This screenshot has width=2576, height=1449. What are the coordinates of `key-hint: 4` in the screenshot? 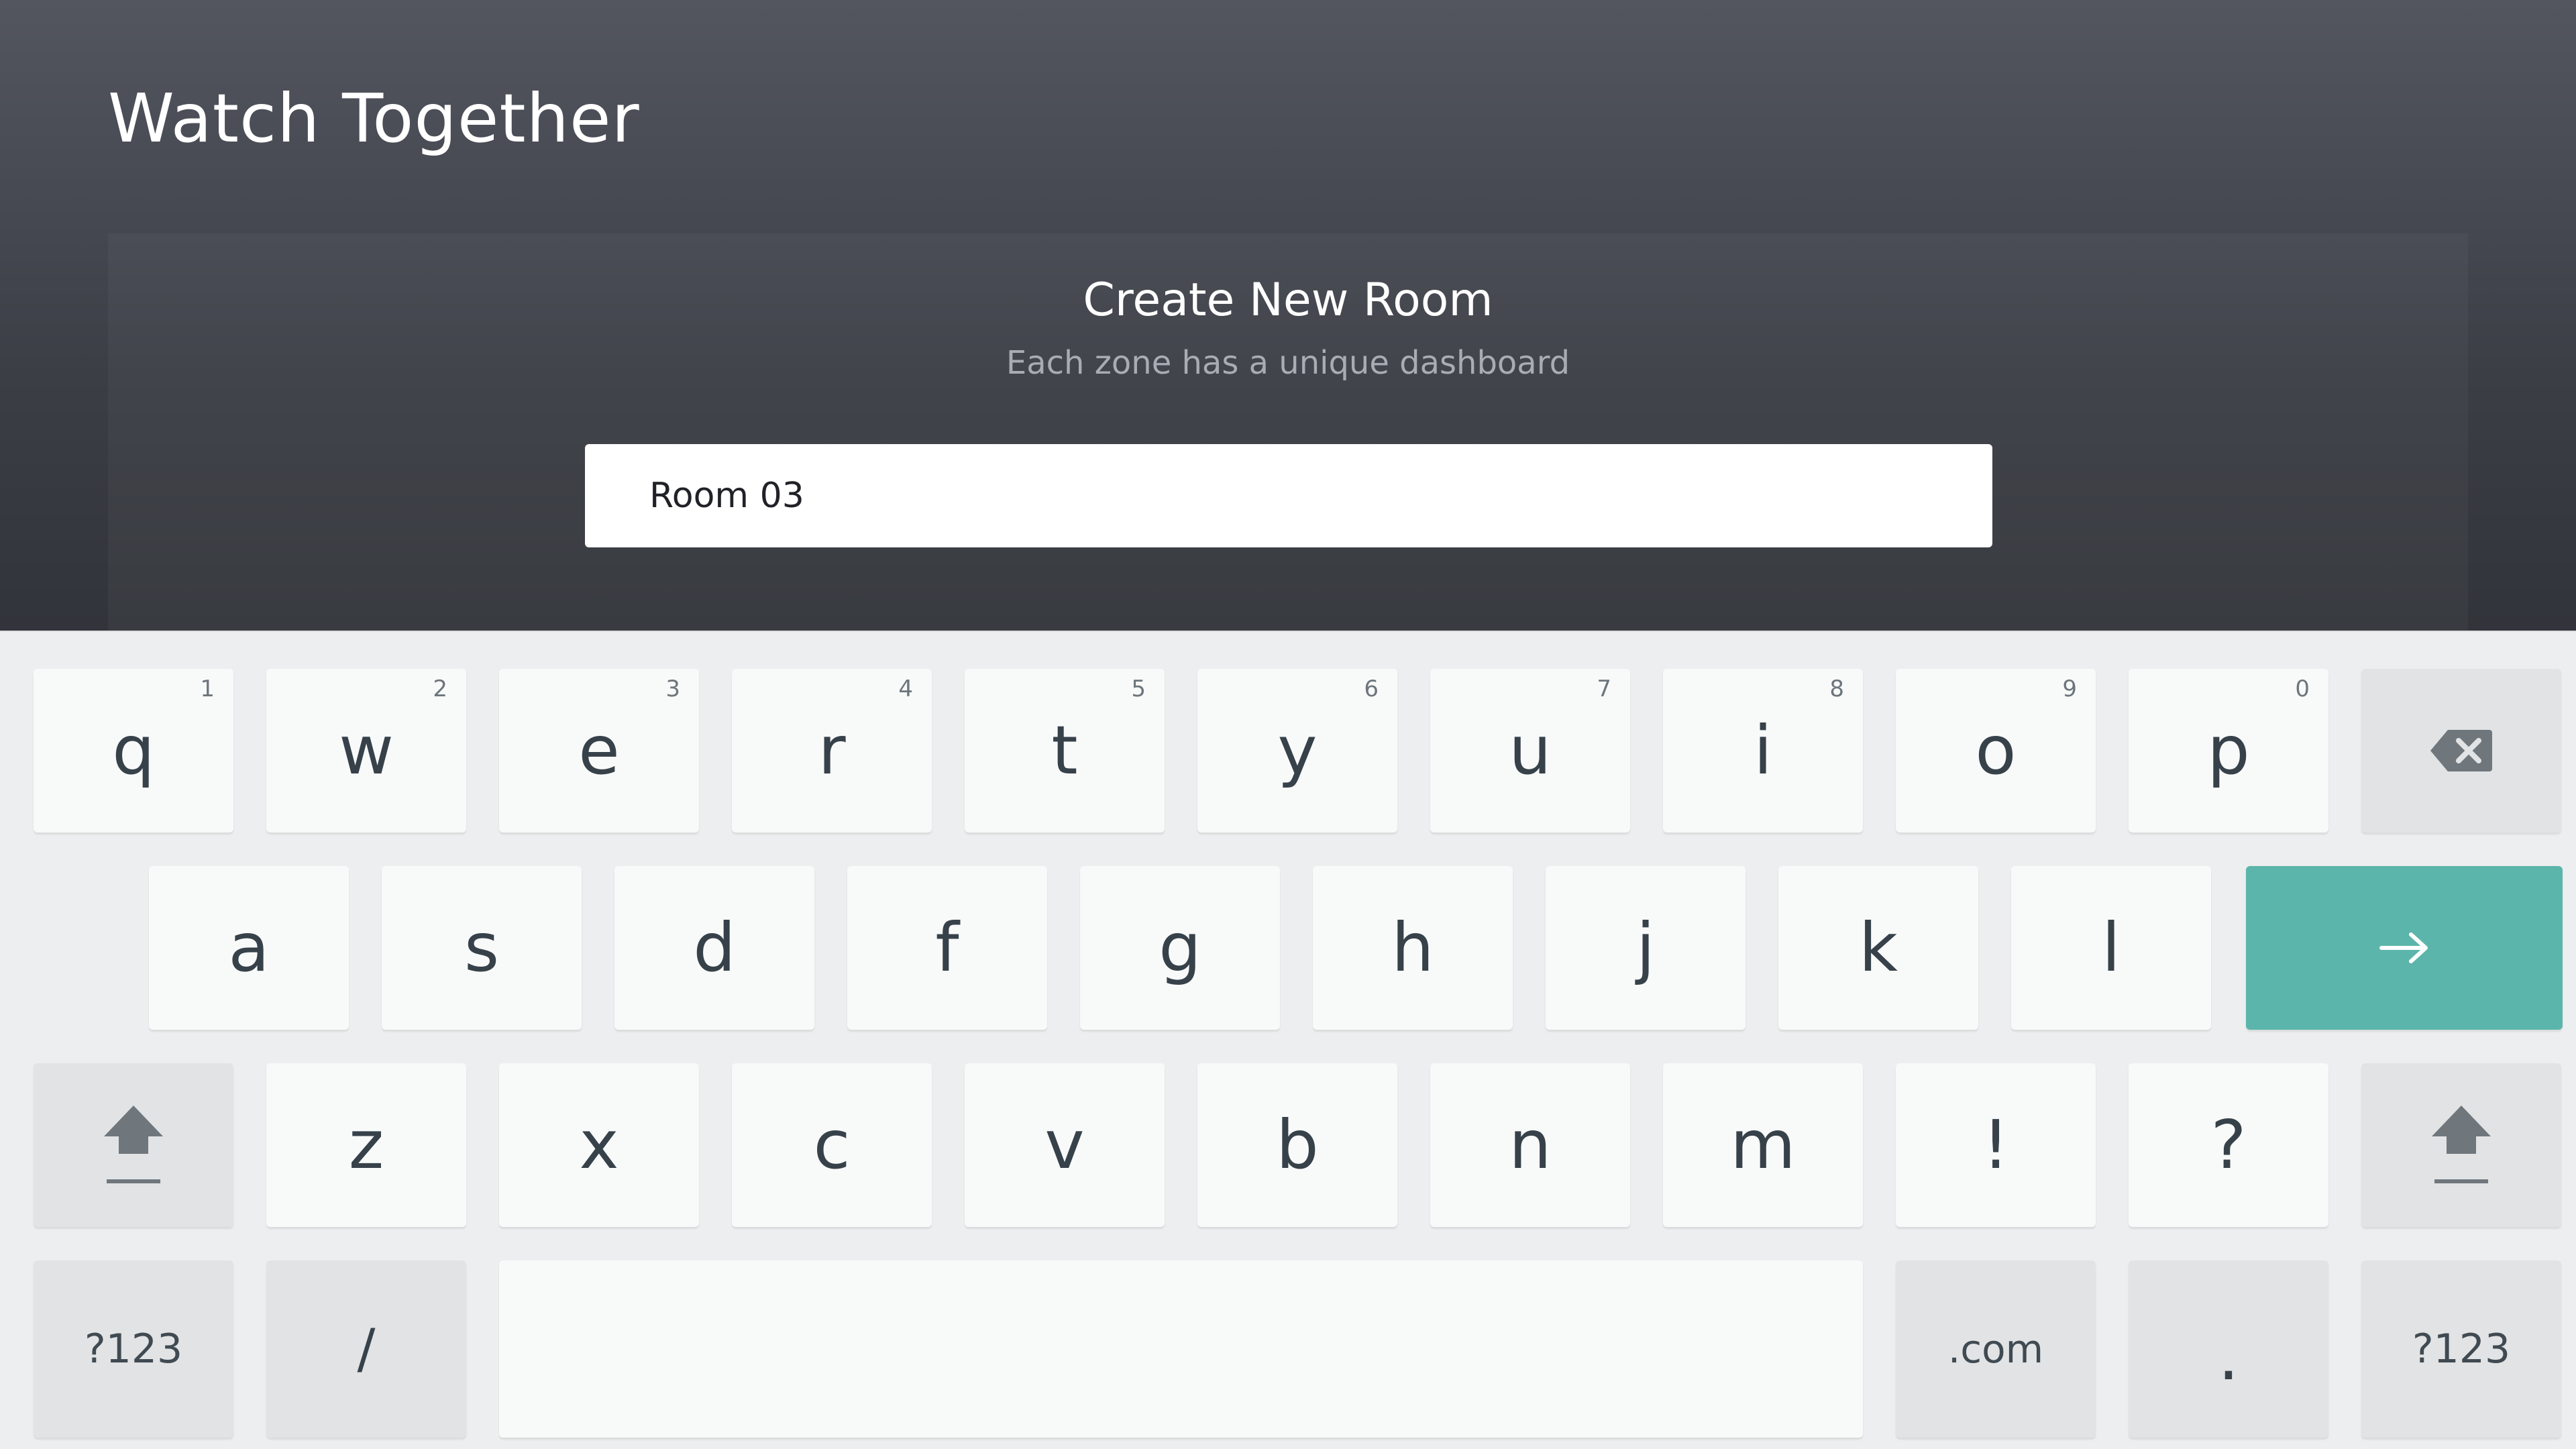 It's located at (905, 689).